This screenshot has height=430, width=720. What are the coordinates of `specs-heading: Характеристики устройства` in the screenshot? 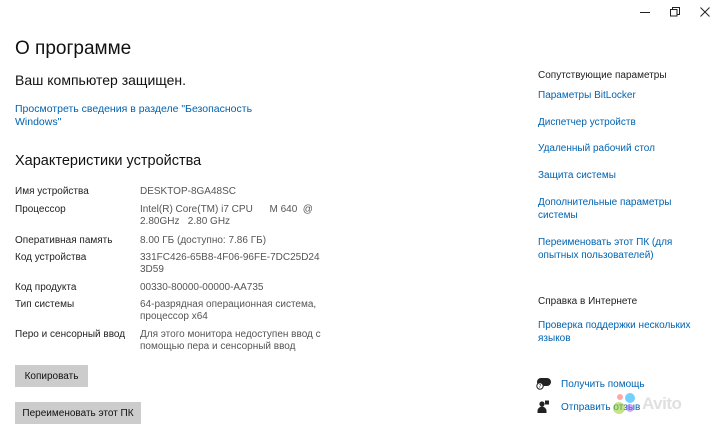 It's located at (108, 161).